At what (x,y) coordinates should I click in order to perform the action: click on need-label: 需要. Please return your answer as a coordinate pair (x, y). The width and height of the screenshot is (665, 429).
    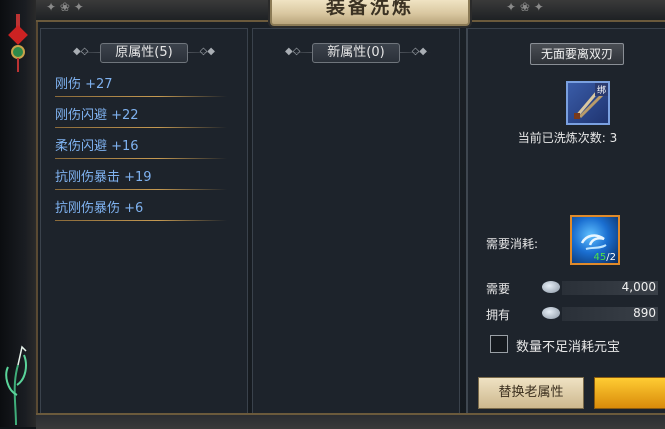
    Looking at the image, I should click on (498, 289).